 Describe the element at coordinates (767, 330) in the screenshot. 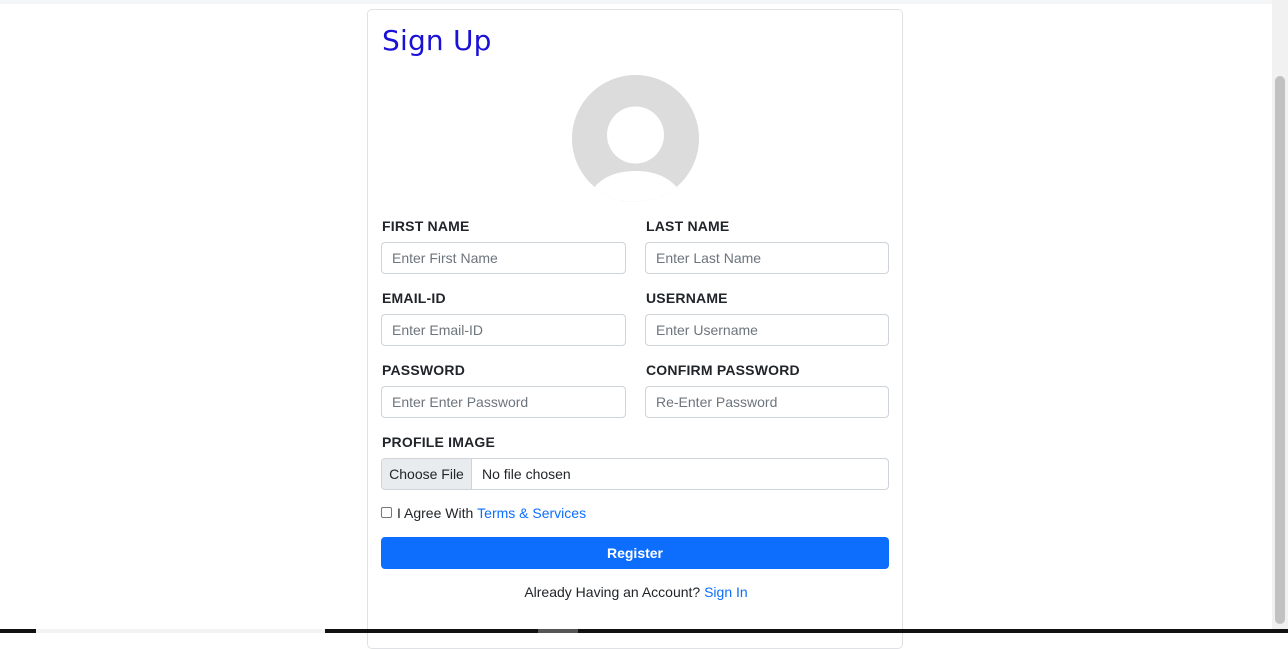

I see `username-input` at that location.